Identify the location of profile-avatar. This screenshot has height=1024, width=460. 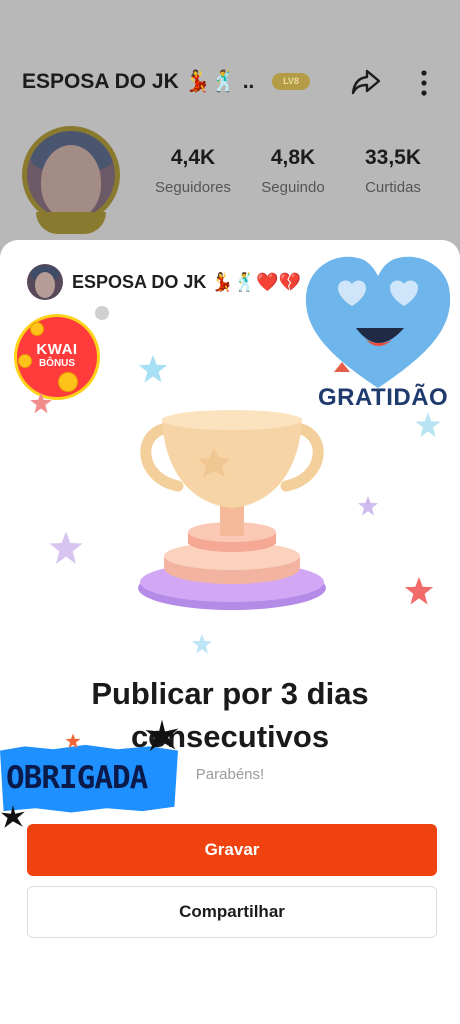
(71, 177).